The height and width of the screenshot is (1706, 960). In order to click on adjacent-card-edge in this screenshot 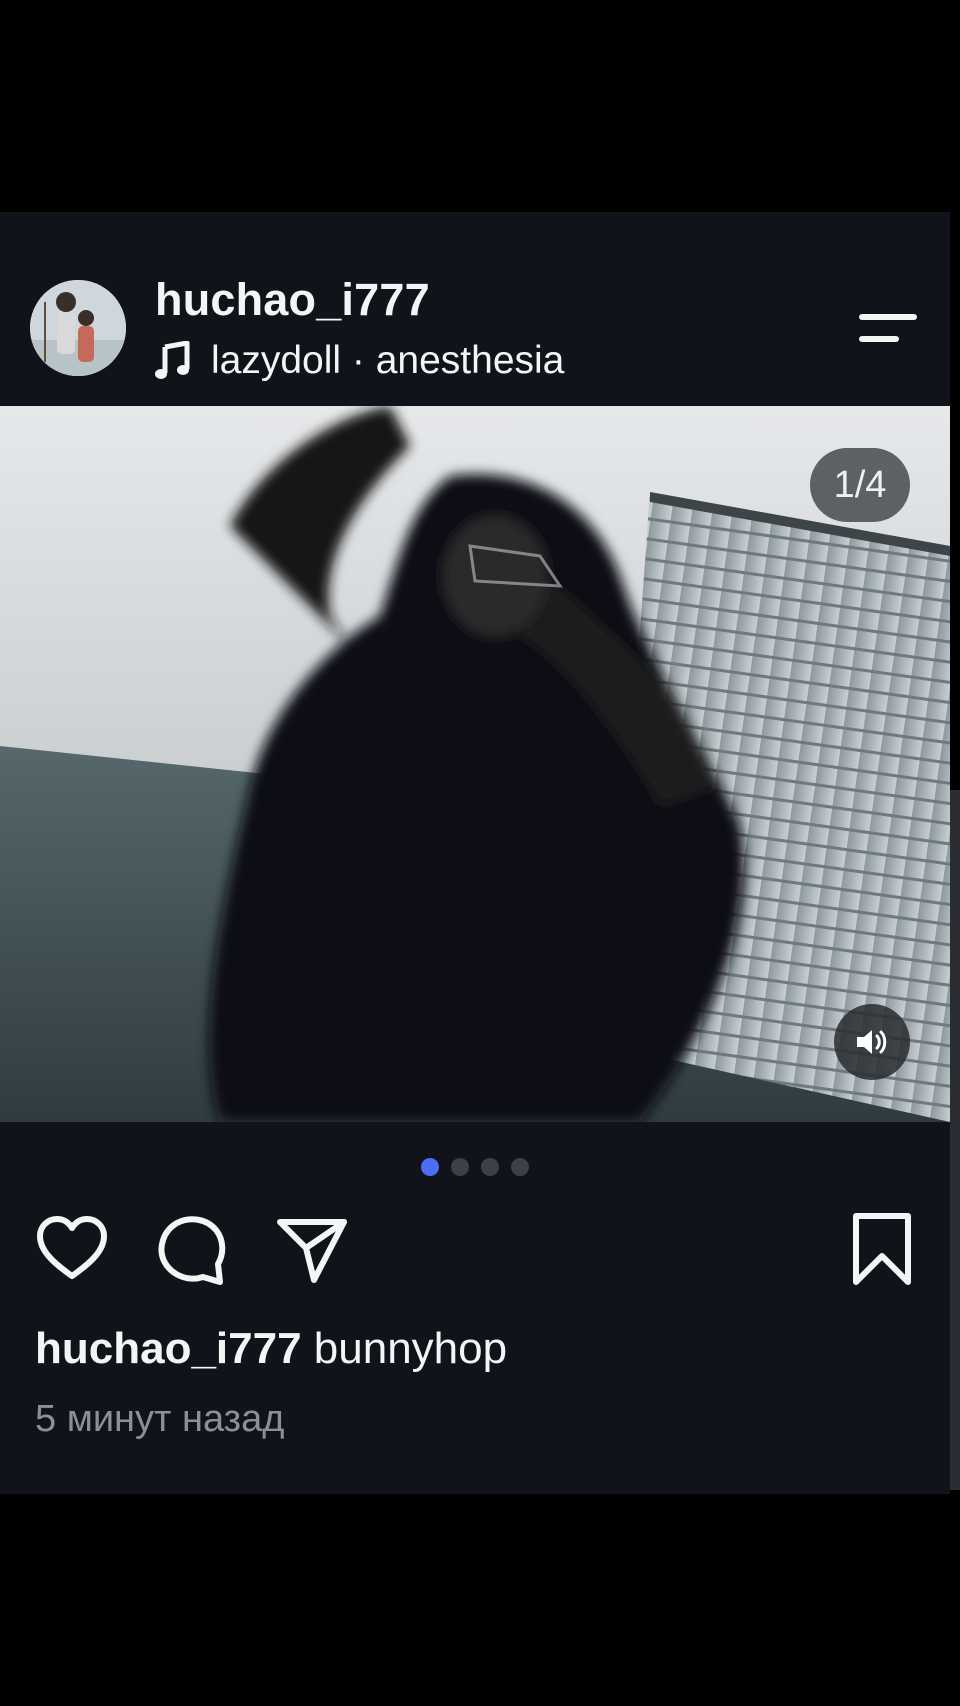, I will do `click(955, 1140)`.